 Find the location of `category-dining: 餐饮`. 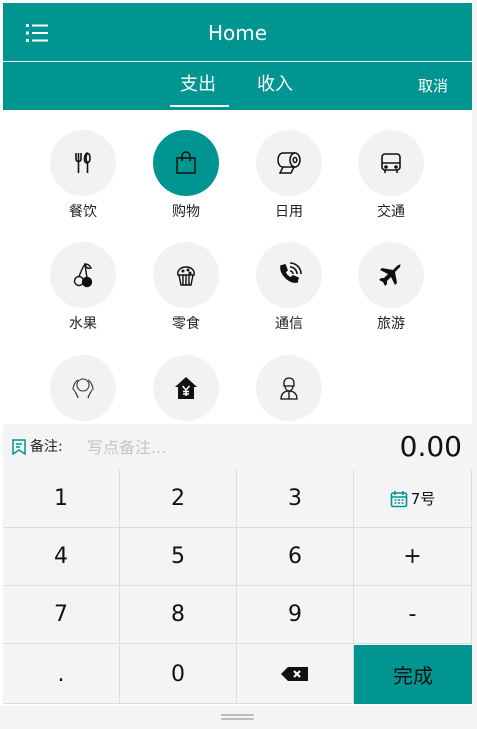

category-dining: 餐饮 is located at coordinates (83, 165).